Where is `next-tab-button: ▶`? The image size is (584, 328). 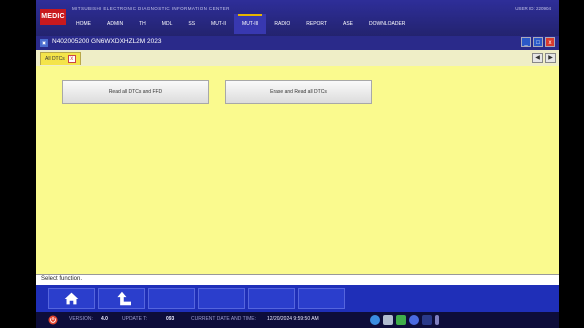 next-tab-button: ▶ is located at coordinates (550, 58).